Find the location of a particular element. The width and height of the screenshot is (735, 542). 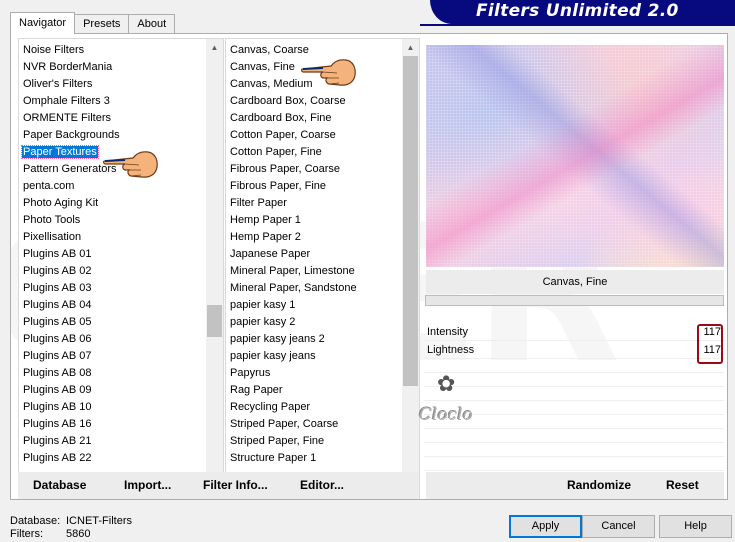

list-item-label: Recycling Paper is located at coordinates (270, 407).